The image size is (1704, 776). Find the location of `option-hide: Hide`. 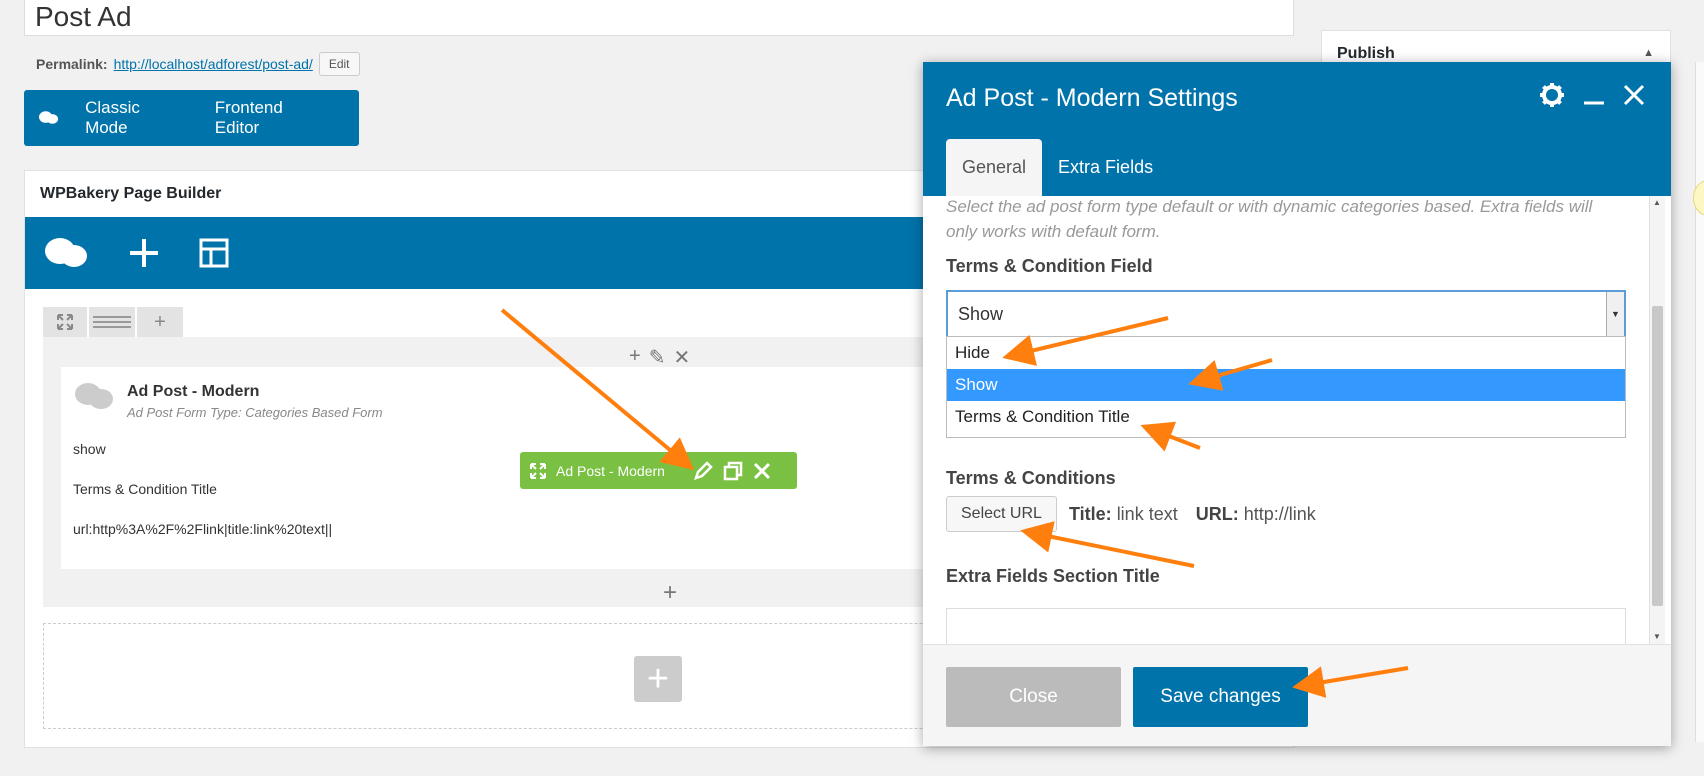

option-hide: Hide is located at coordinates (1286, 353).